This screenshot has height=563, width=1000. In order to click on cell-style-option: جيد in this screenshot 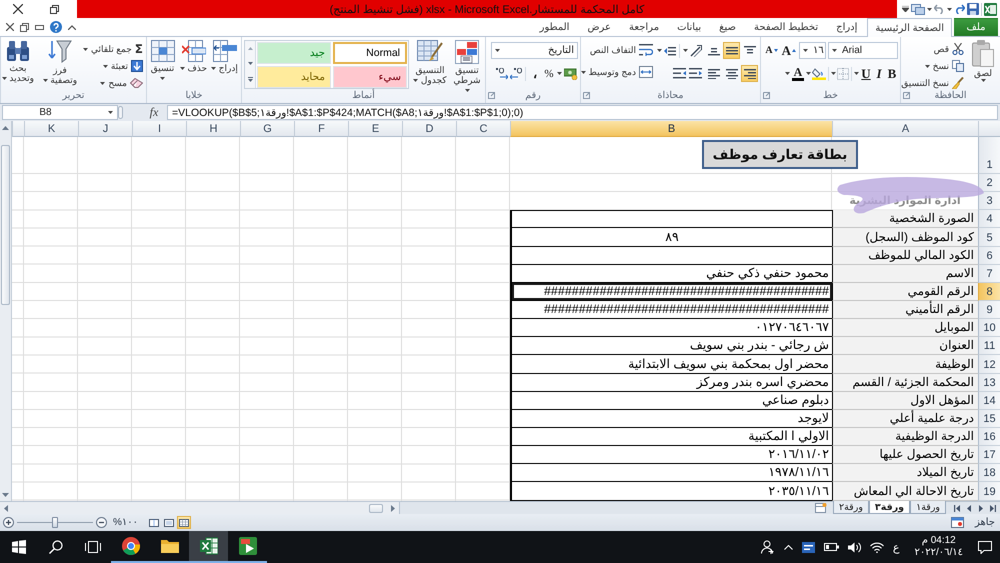, I will do `click(294, 53)`.